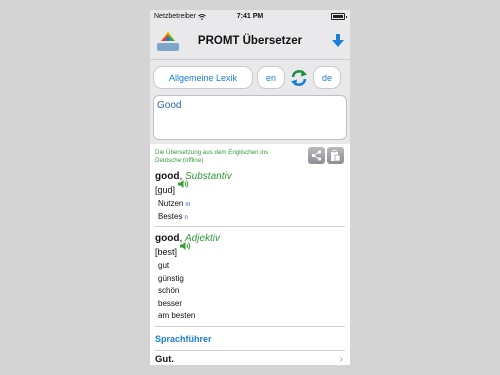  I want to click on gender-marker: n, so click(186, 217).